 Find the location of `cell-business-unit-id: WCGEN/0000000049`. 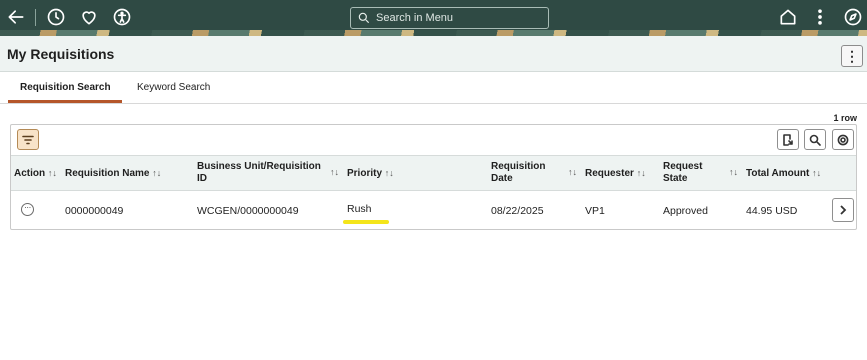

cell-business-unit-id: WCGEN/0000000049 is located at coordinates (248, 211).